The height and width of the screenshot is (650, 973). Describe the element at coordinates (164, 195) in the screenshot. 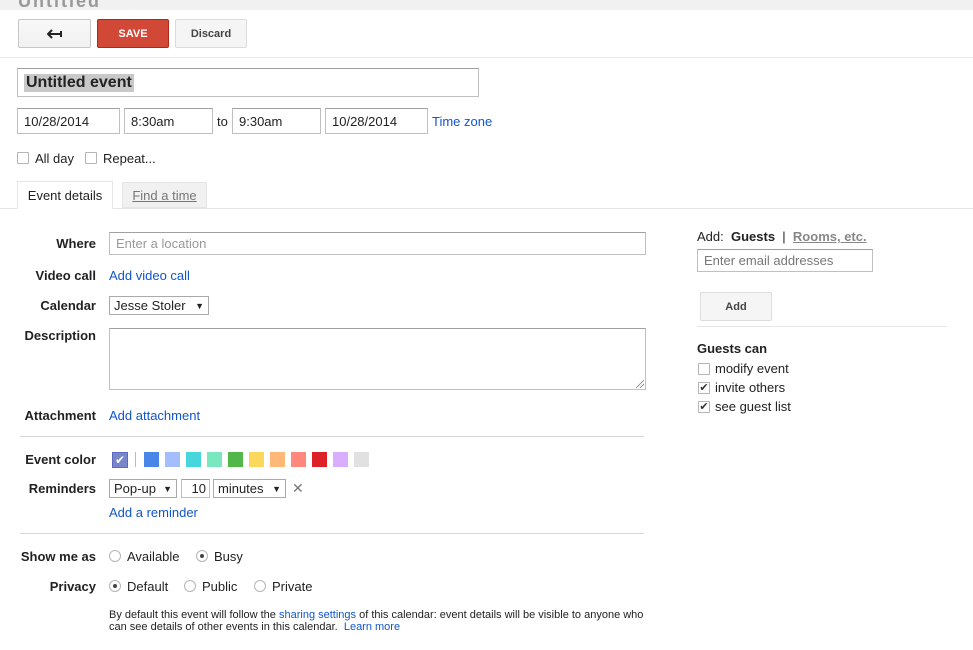

I see `tab-find-a-time: Find a time` at that location.